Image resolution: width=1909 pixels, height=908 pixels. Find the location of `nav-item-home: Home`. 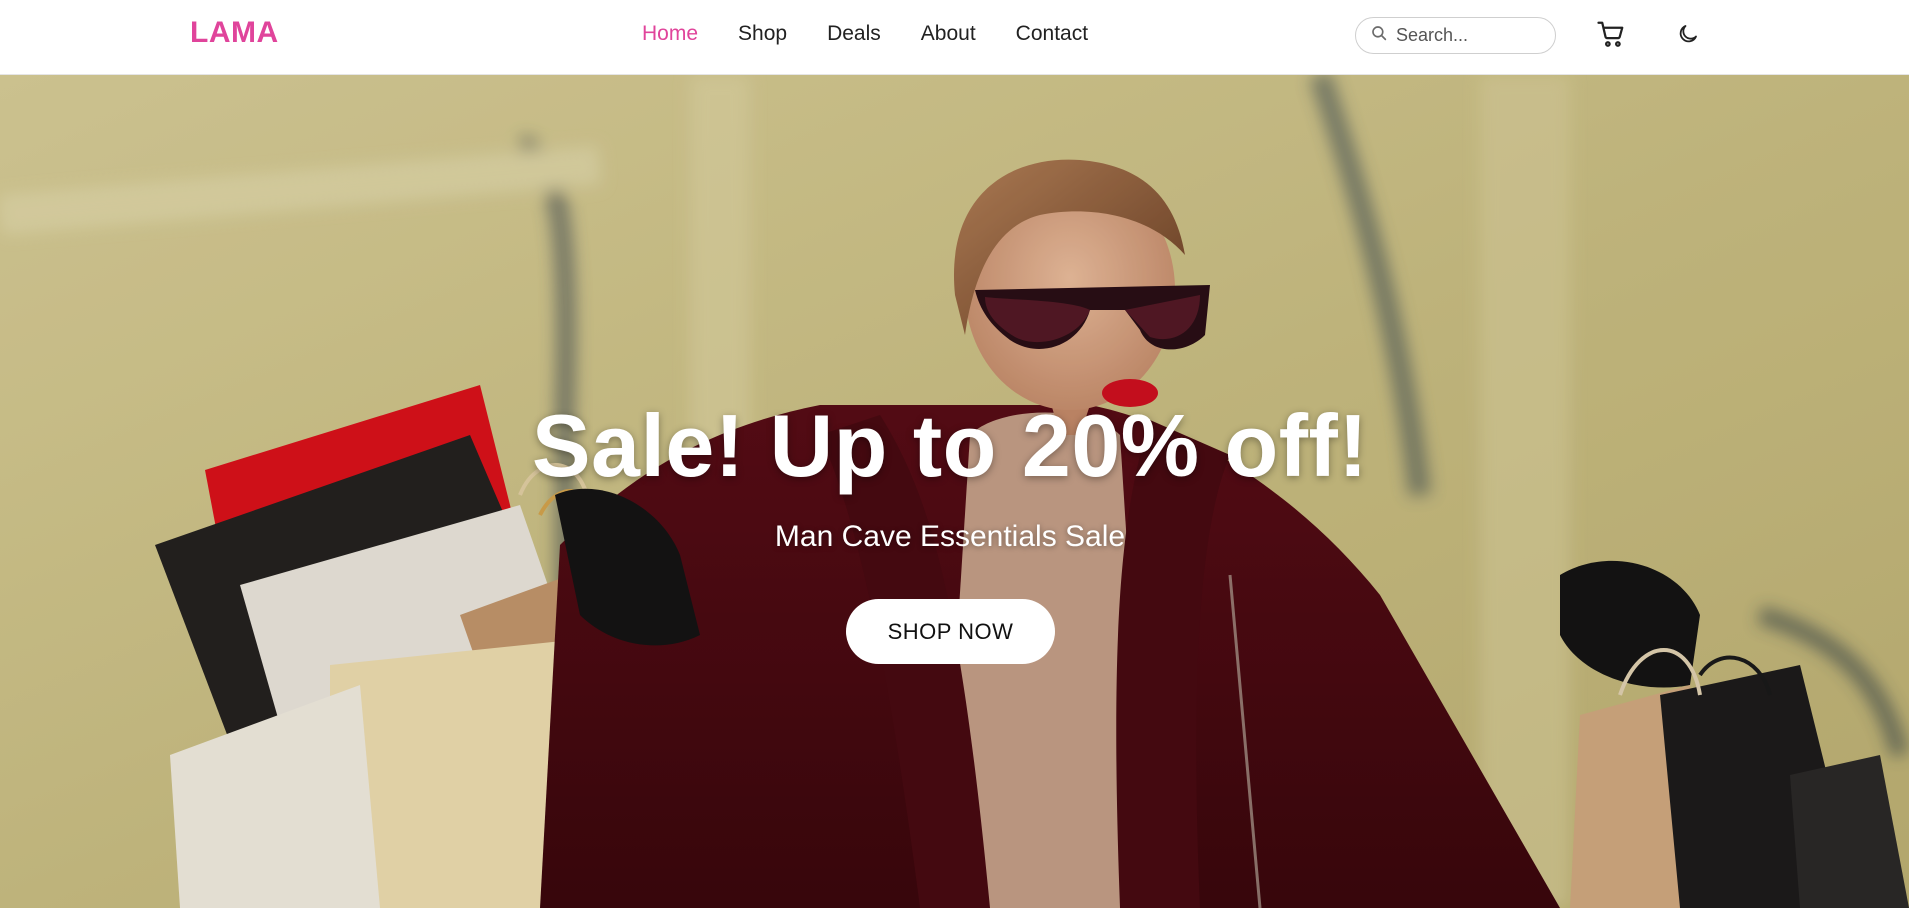

nav-item-home: Home is located at coordinates (670, 34).